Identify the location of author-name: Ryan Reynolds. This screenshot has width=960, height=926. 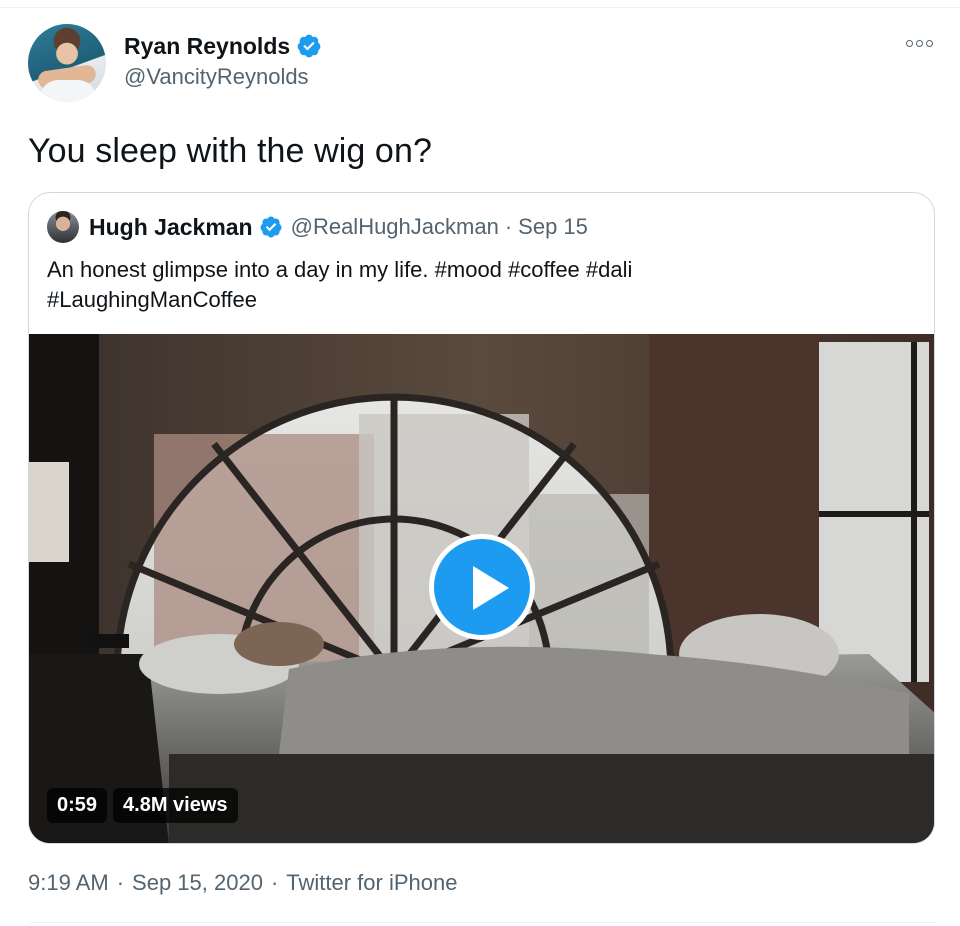
(207, 46).